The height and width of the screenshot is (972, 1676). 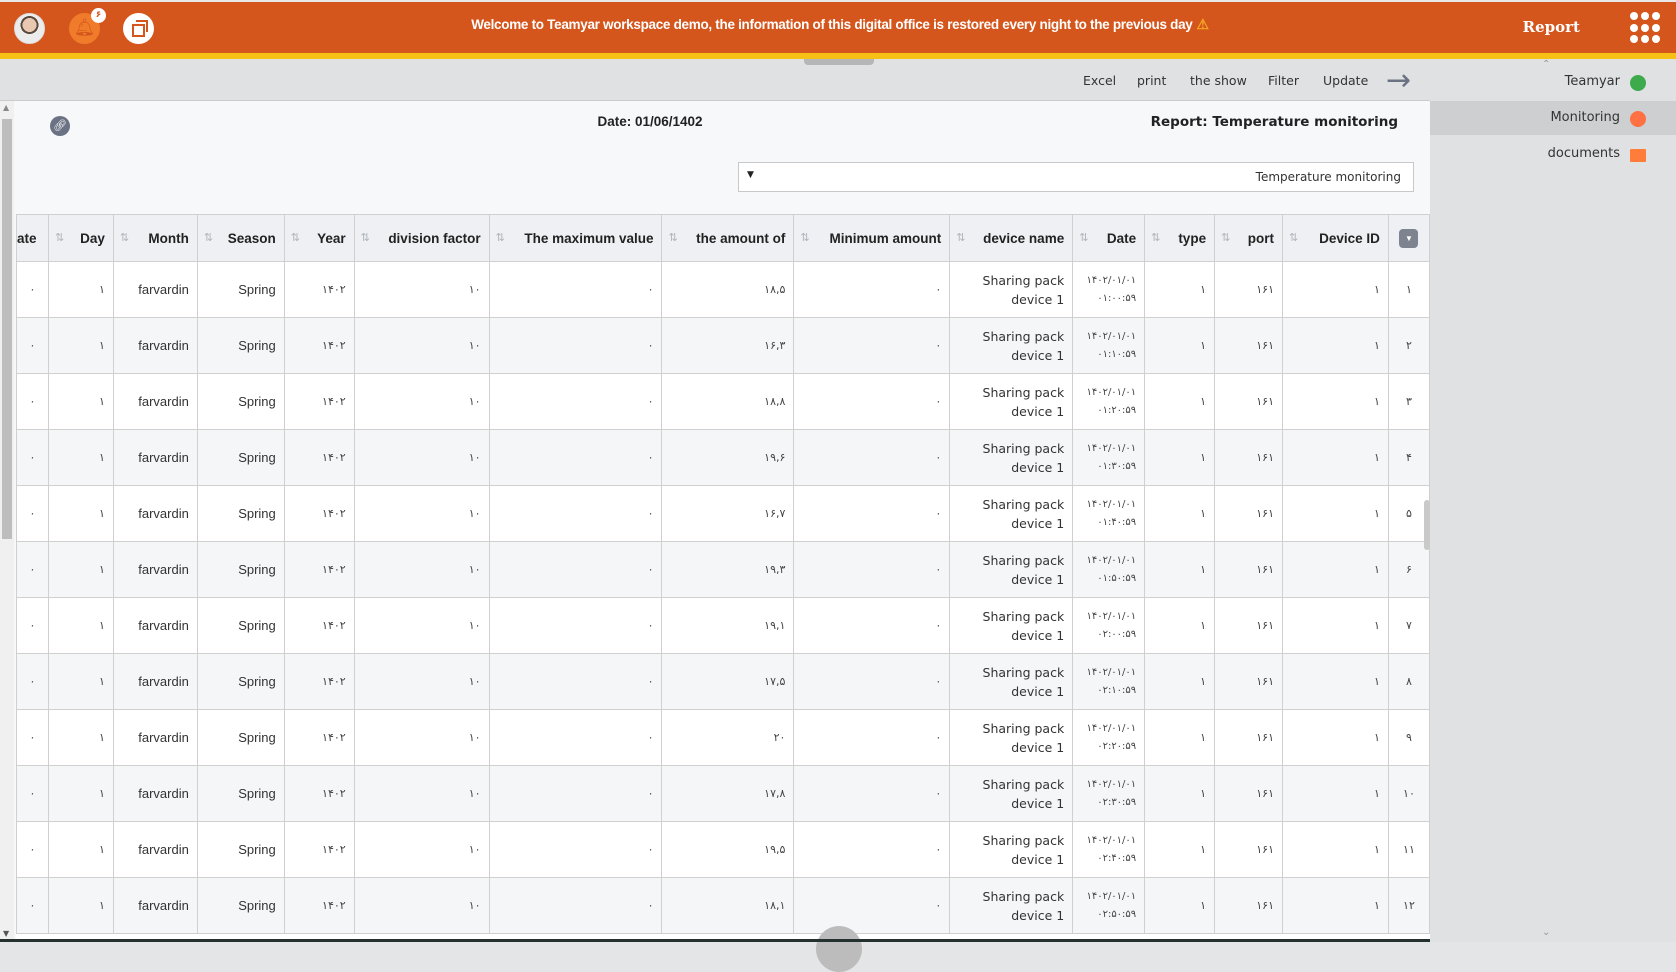 What do you see at coordinates (1117, 578) in the screenshot?
I see `cell-date-time: ۰۱:۵۰:۵۹` at bounding box center [1117, 578].